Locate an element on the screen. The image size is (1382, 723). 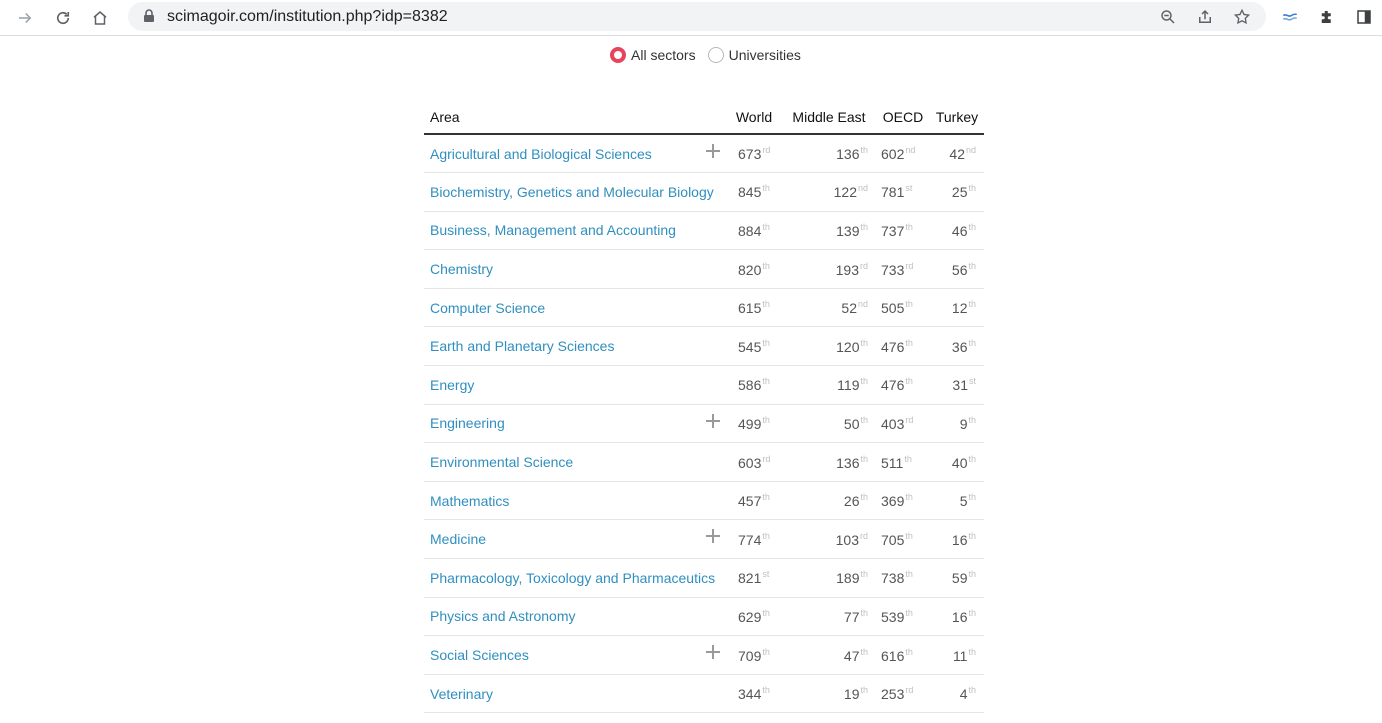
world-rank: 673rd is located at coordinates (754, 154).